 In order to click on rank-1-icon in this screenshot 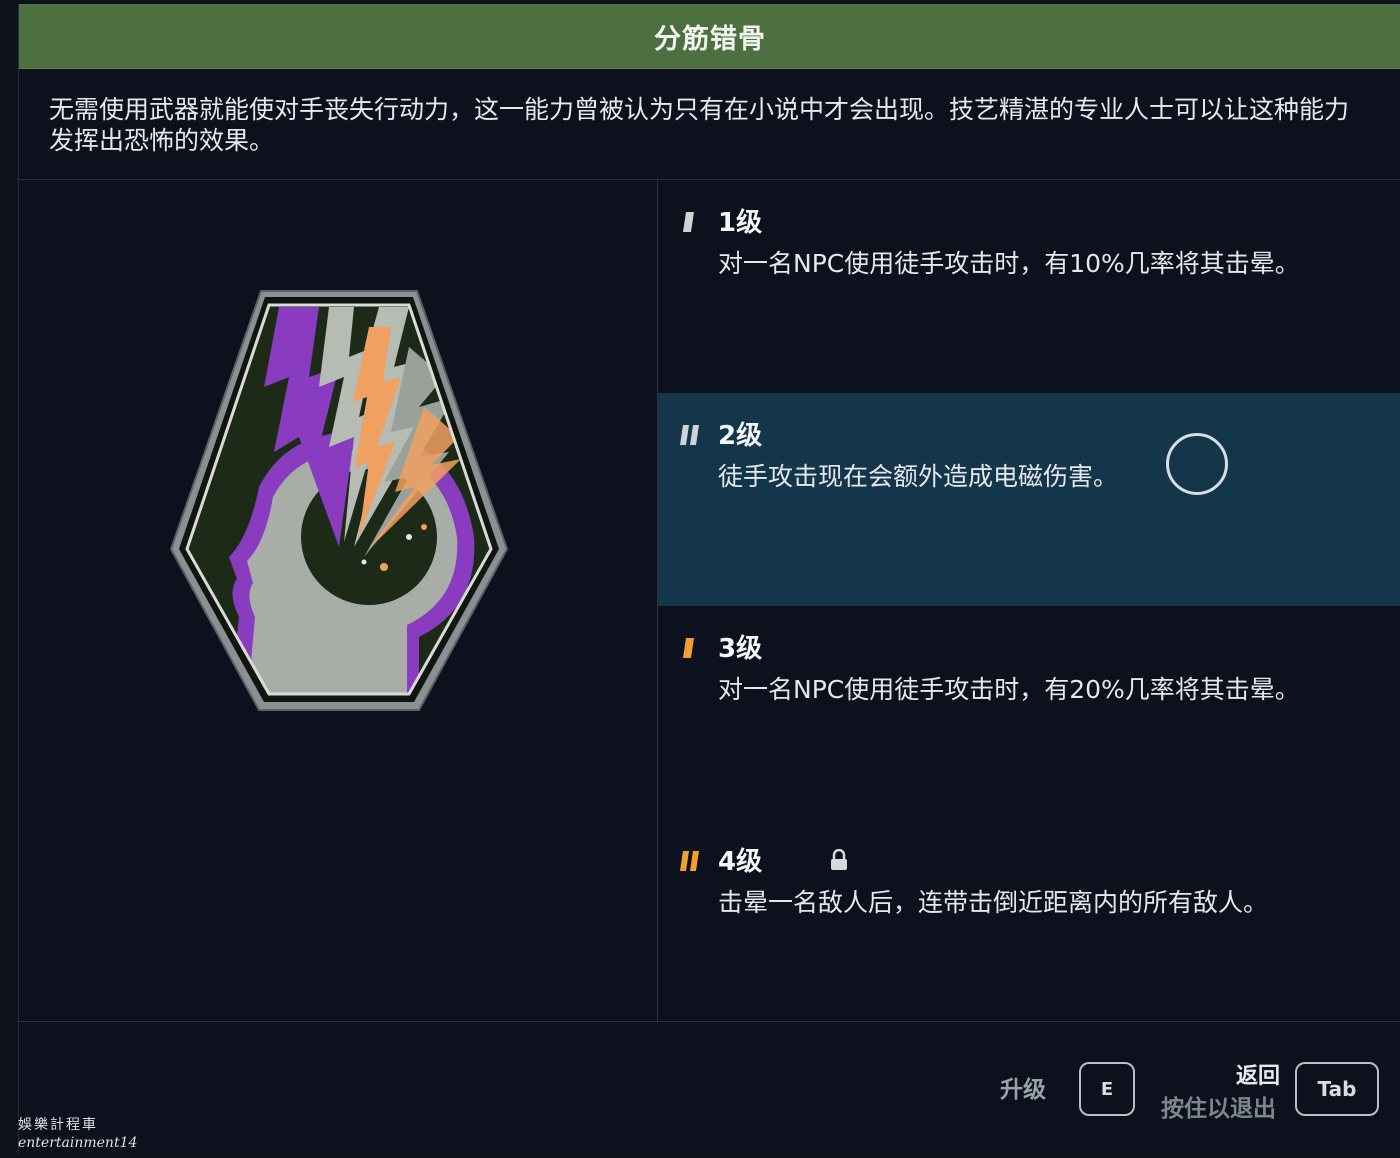, I will do `click(688, 222)`.